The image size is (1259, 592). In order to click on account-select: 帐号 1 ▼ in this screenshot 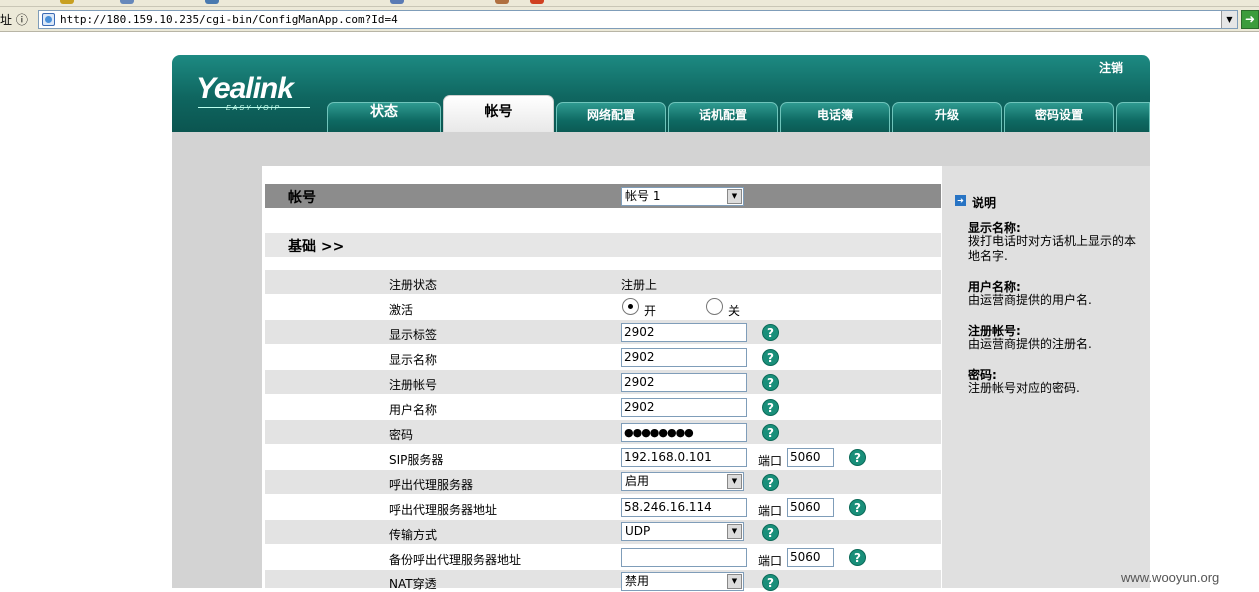, I will do `click(682, 196)`.